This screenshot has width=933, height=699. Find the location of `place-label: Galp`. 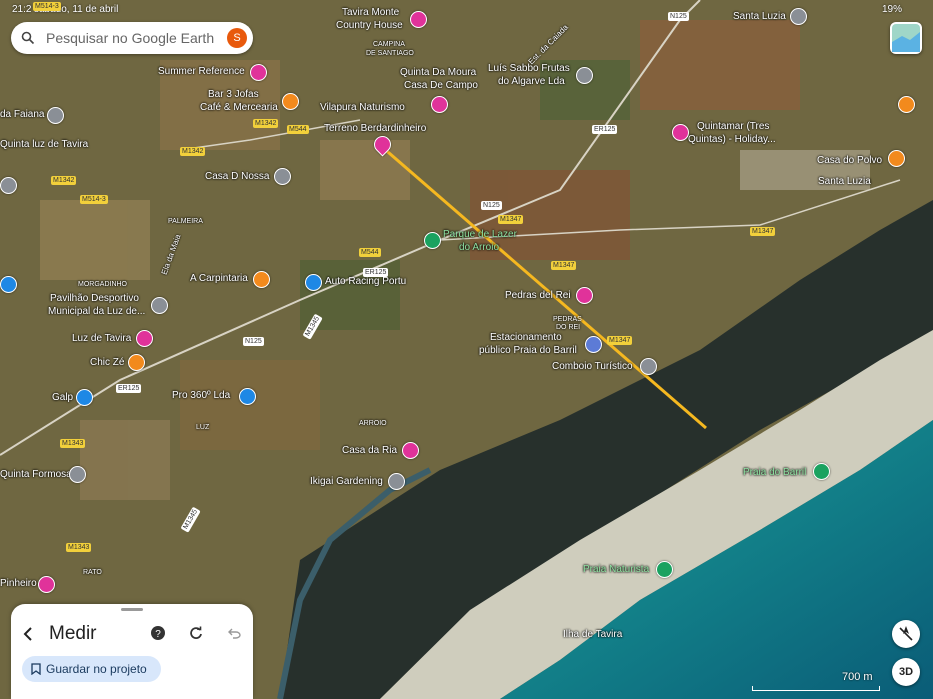

place-label: Galp is located at coordinates (62, 397).